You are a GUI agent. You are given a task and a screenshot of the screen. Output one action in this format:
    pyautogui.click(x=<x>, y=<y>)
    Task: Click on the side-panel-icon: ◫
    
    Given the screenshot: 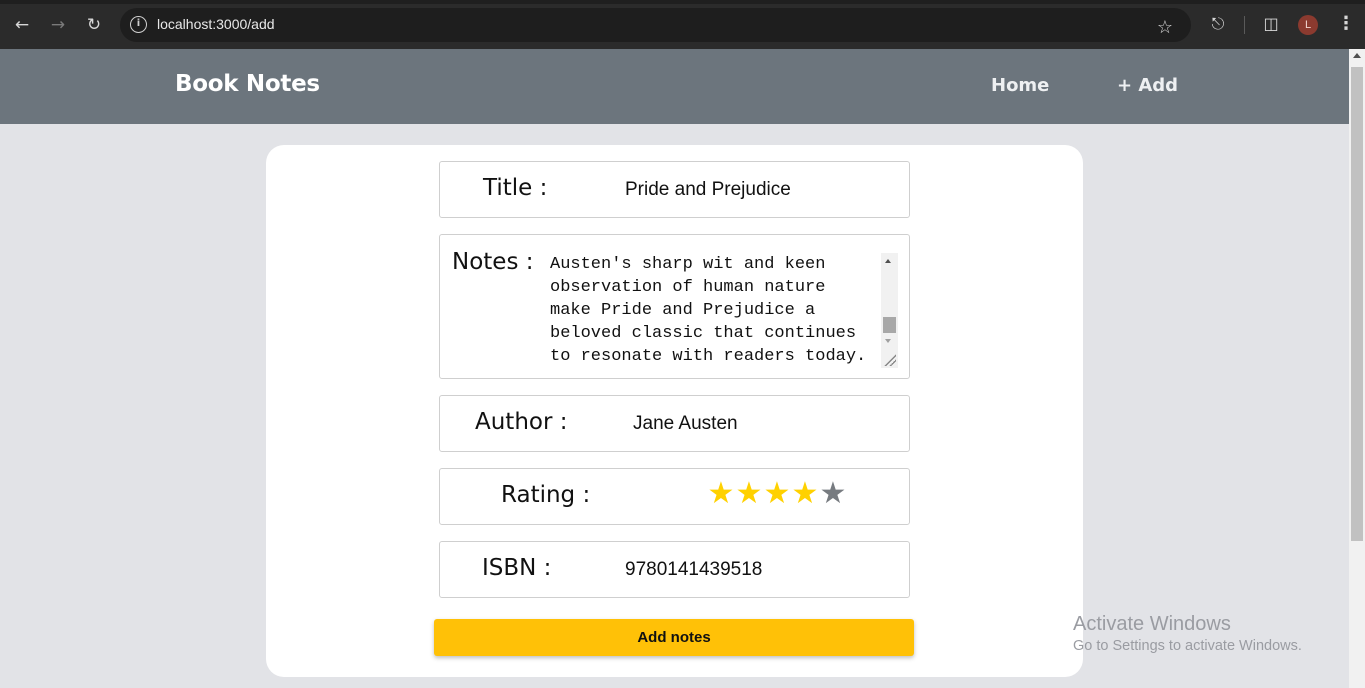 What is the action you would take?
    pyautogui.click(x=1271, y=24)
    